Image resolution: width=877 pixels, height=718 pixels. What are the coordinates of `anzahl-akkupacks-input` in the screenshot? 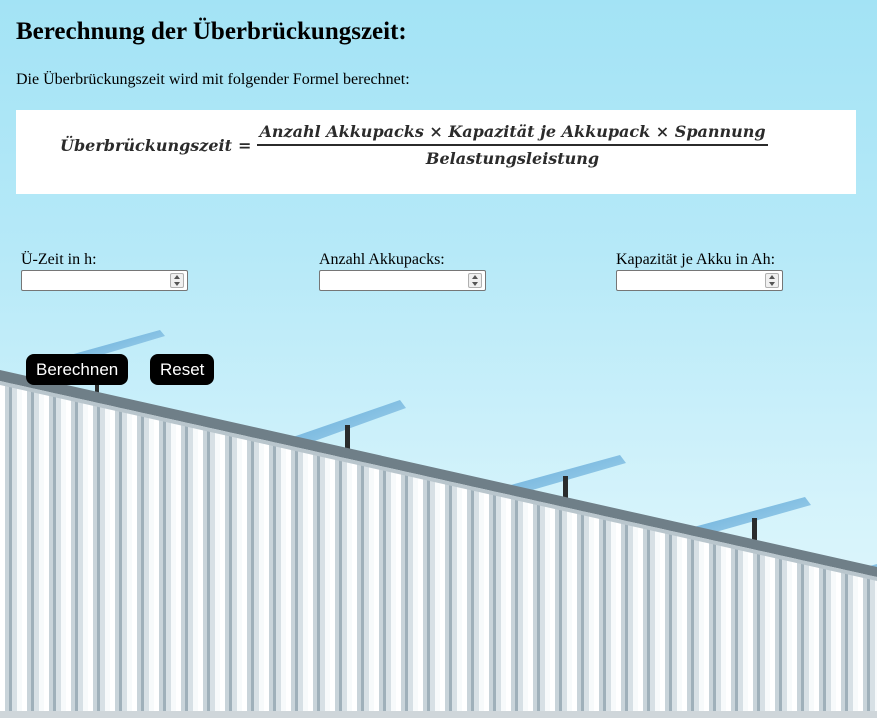 It's located at (402, 280).